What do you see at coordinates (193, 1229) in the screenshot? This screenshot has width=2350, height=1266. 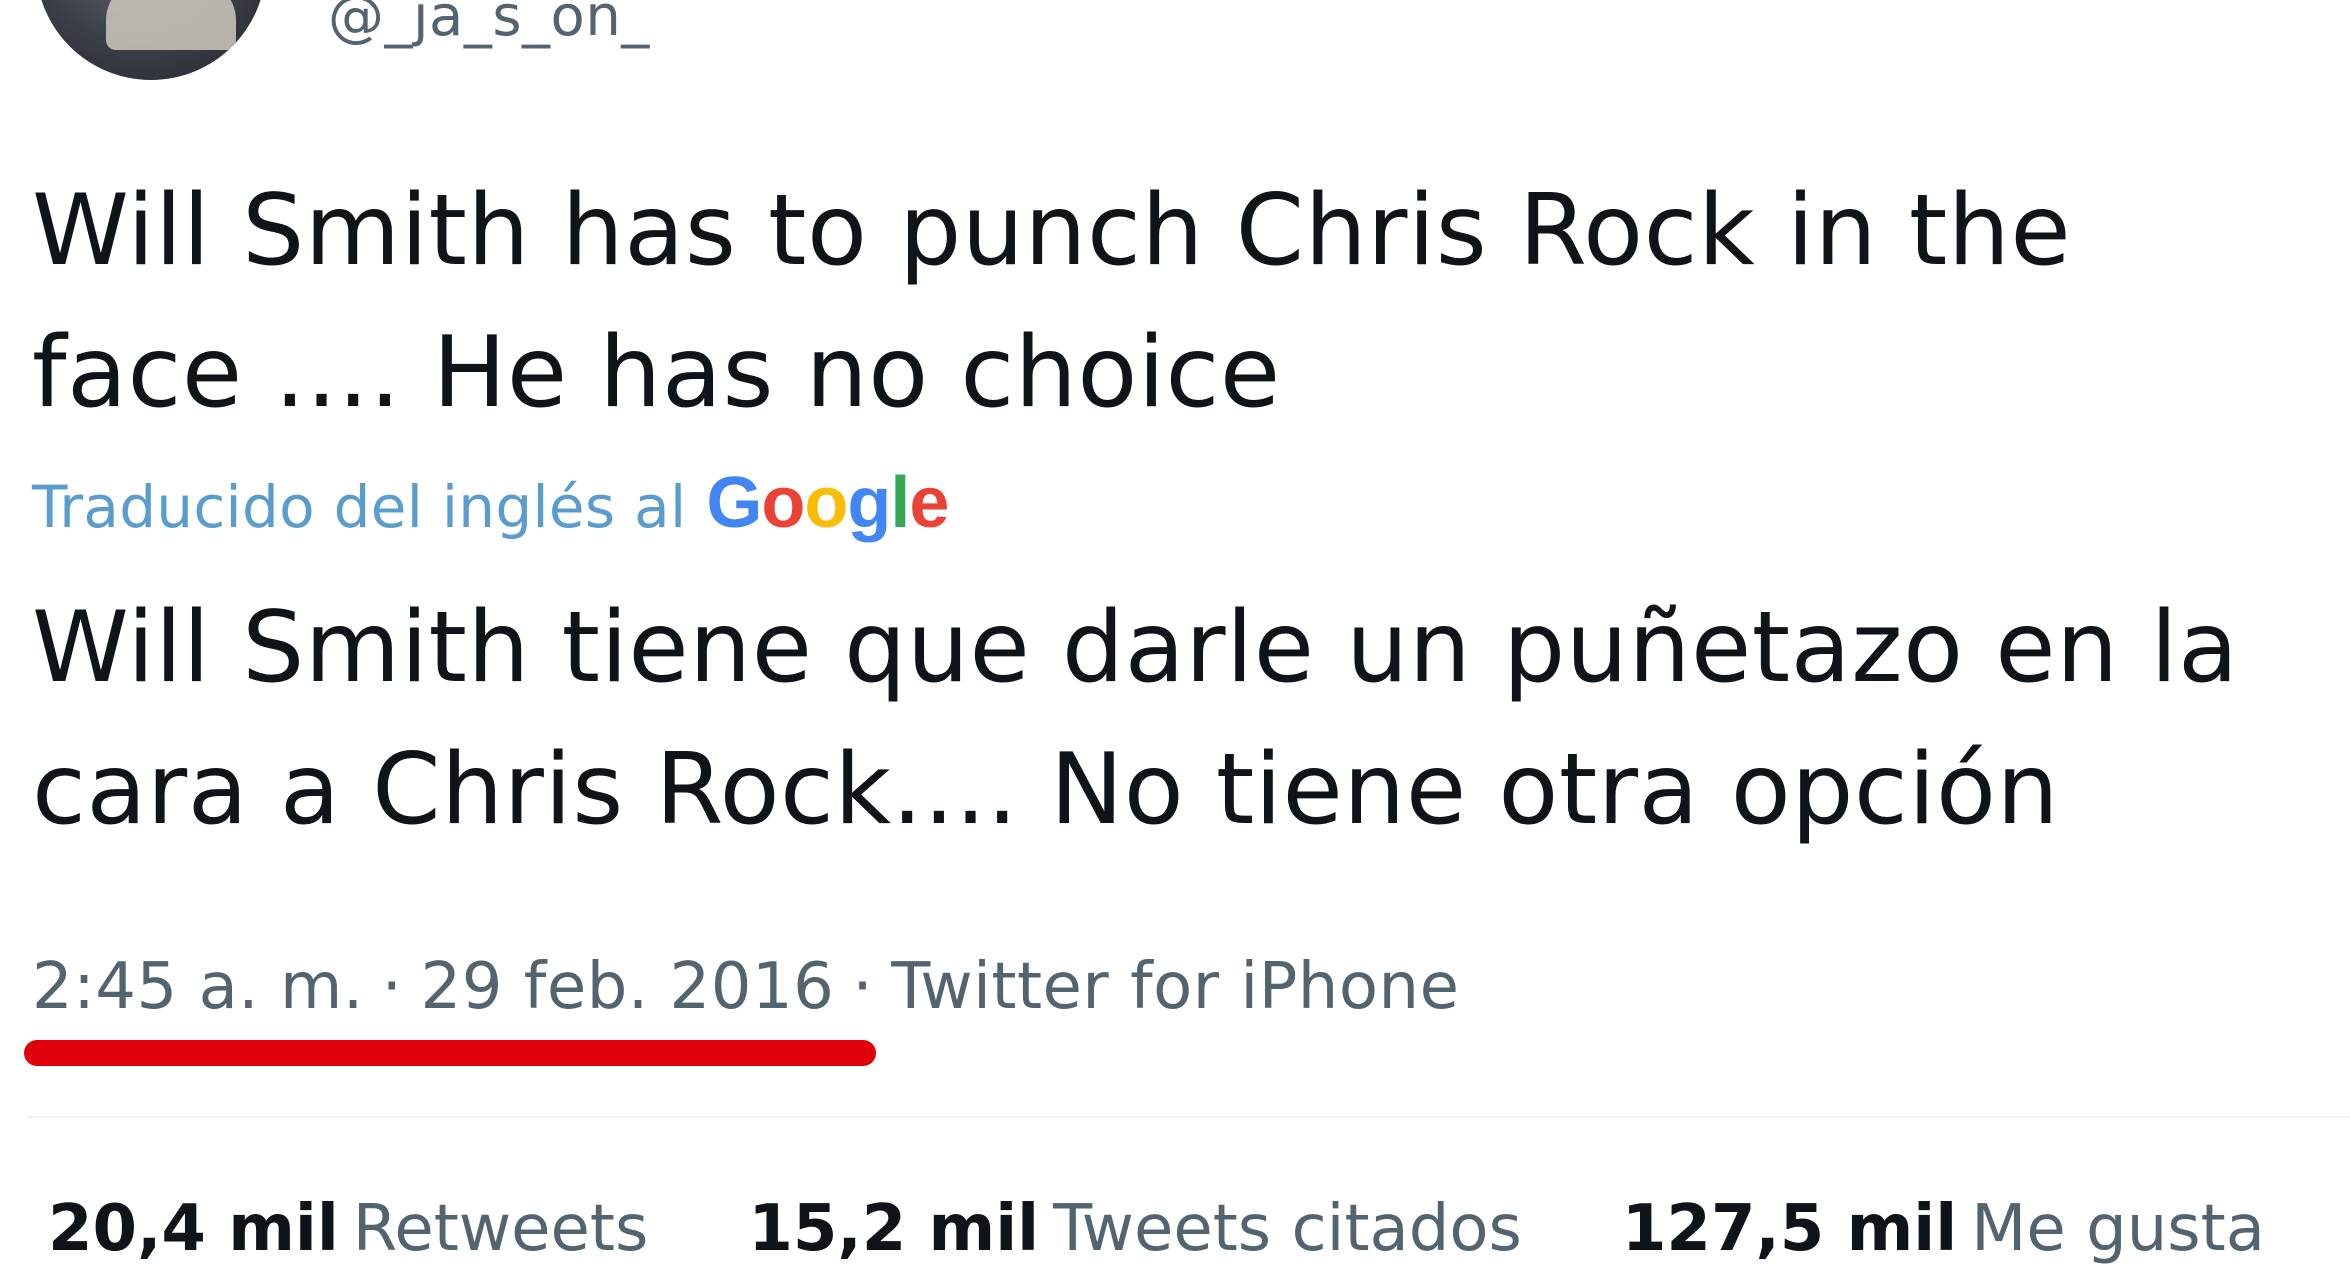 I see `stat-count: 20,4 mil` at bounding box center [193, 1229].